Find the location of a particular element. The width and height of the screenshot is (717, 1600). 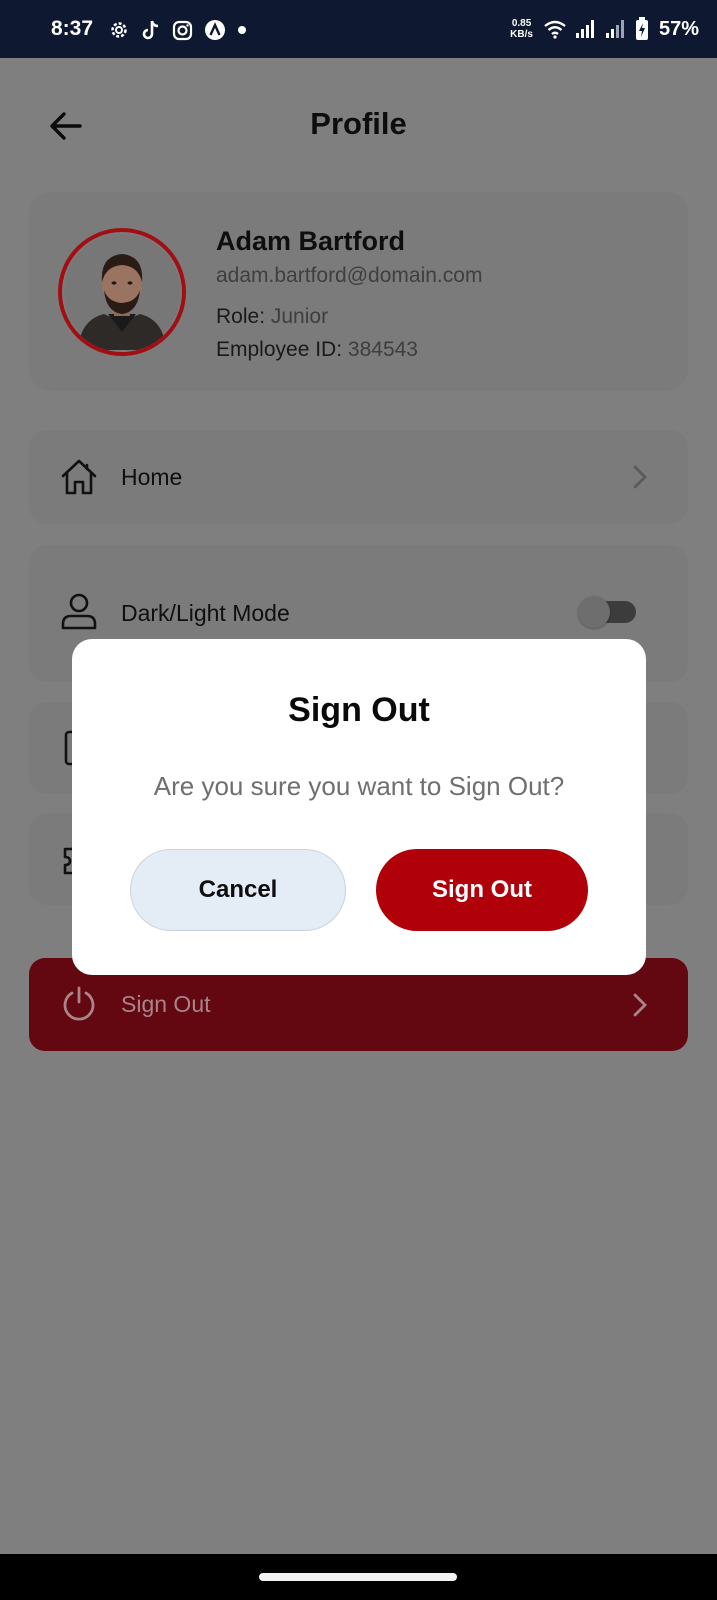

role-value: Junior is located at coordinates (299, 316).